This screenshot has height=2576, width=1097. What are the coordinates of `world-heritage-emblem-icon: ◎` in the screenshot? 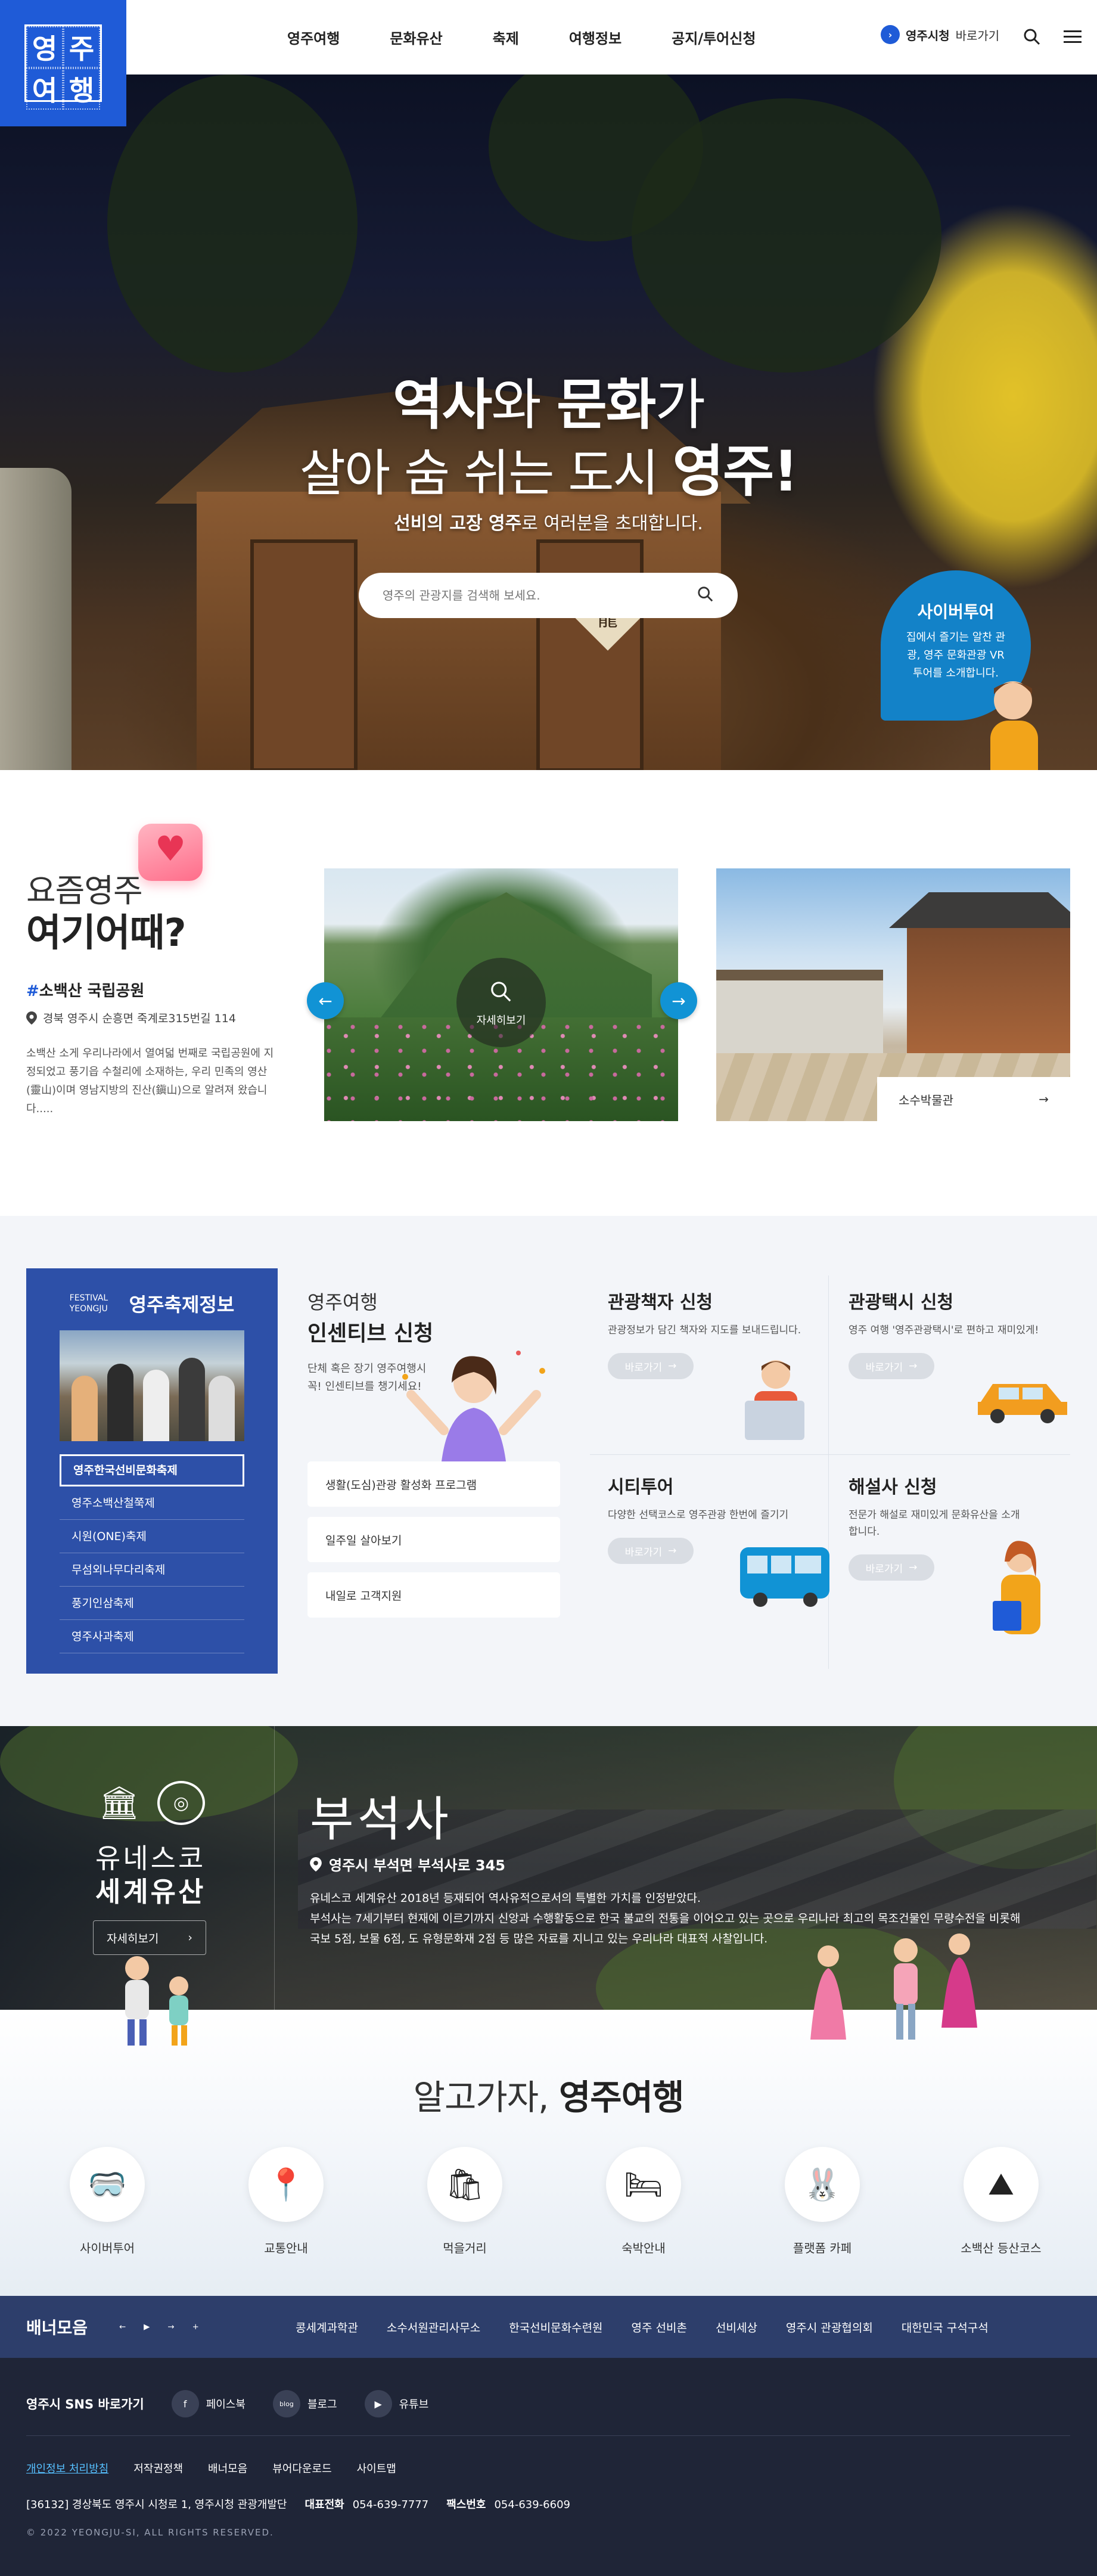 It's located at (181, 1803).